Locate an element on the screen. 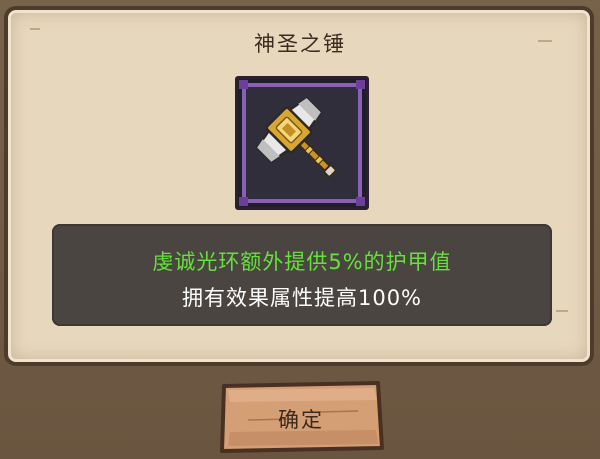 This screenshot has height=459, width=600. holy-hammer-icon is located at coordinates (296, 137).